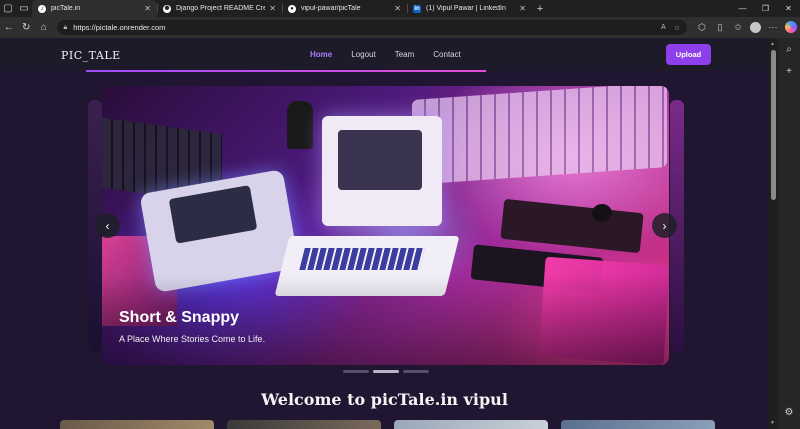 The width and height of the screenshot is (800, 429). I want to click on chevron-left-icon: ‹, so click(107, 225).